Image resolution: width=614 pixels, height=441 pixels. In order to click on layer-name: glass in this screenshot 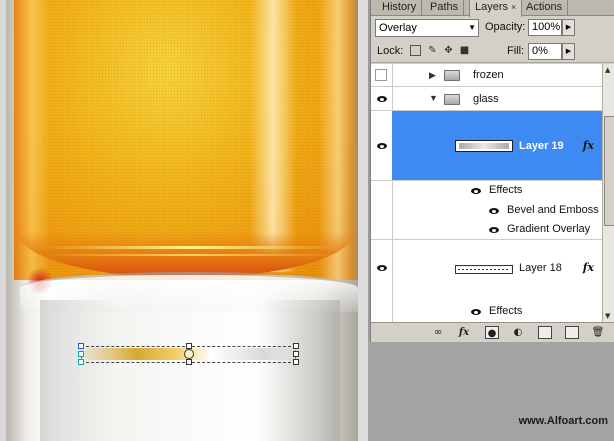, I will do `click(486, 99)`.